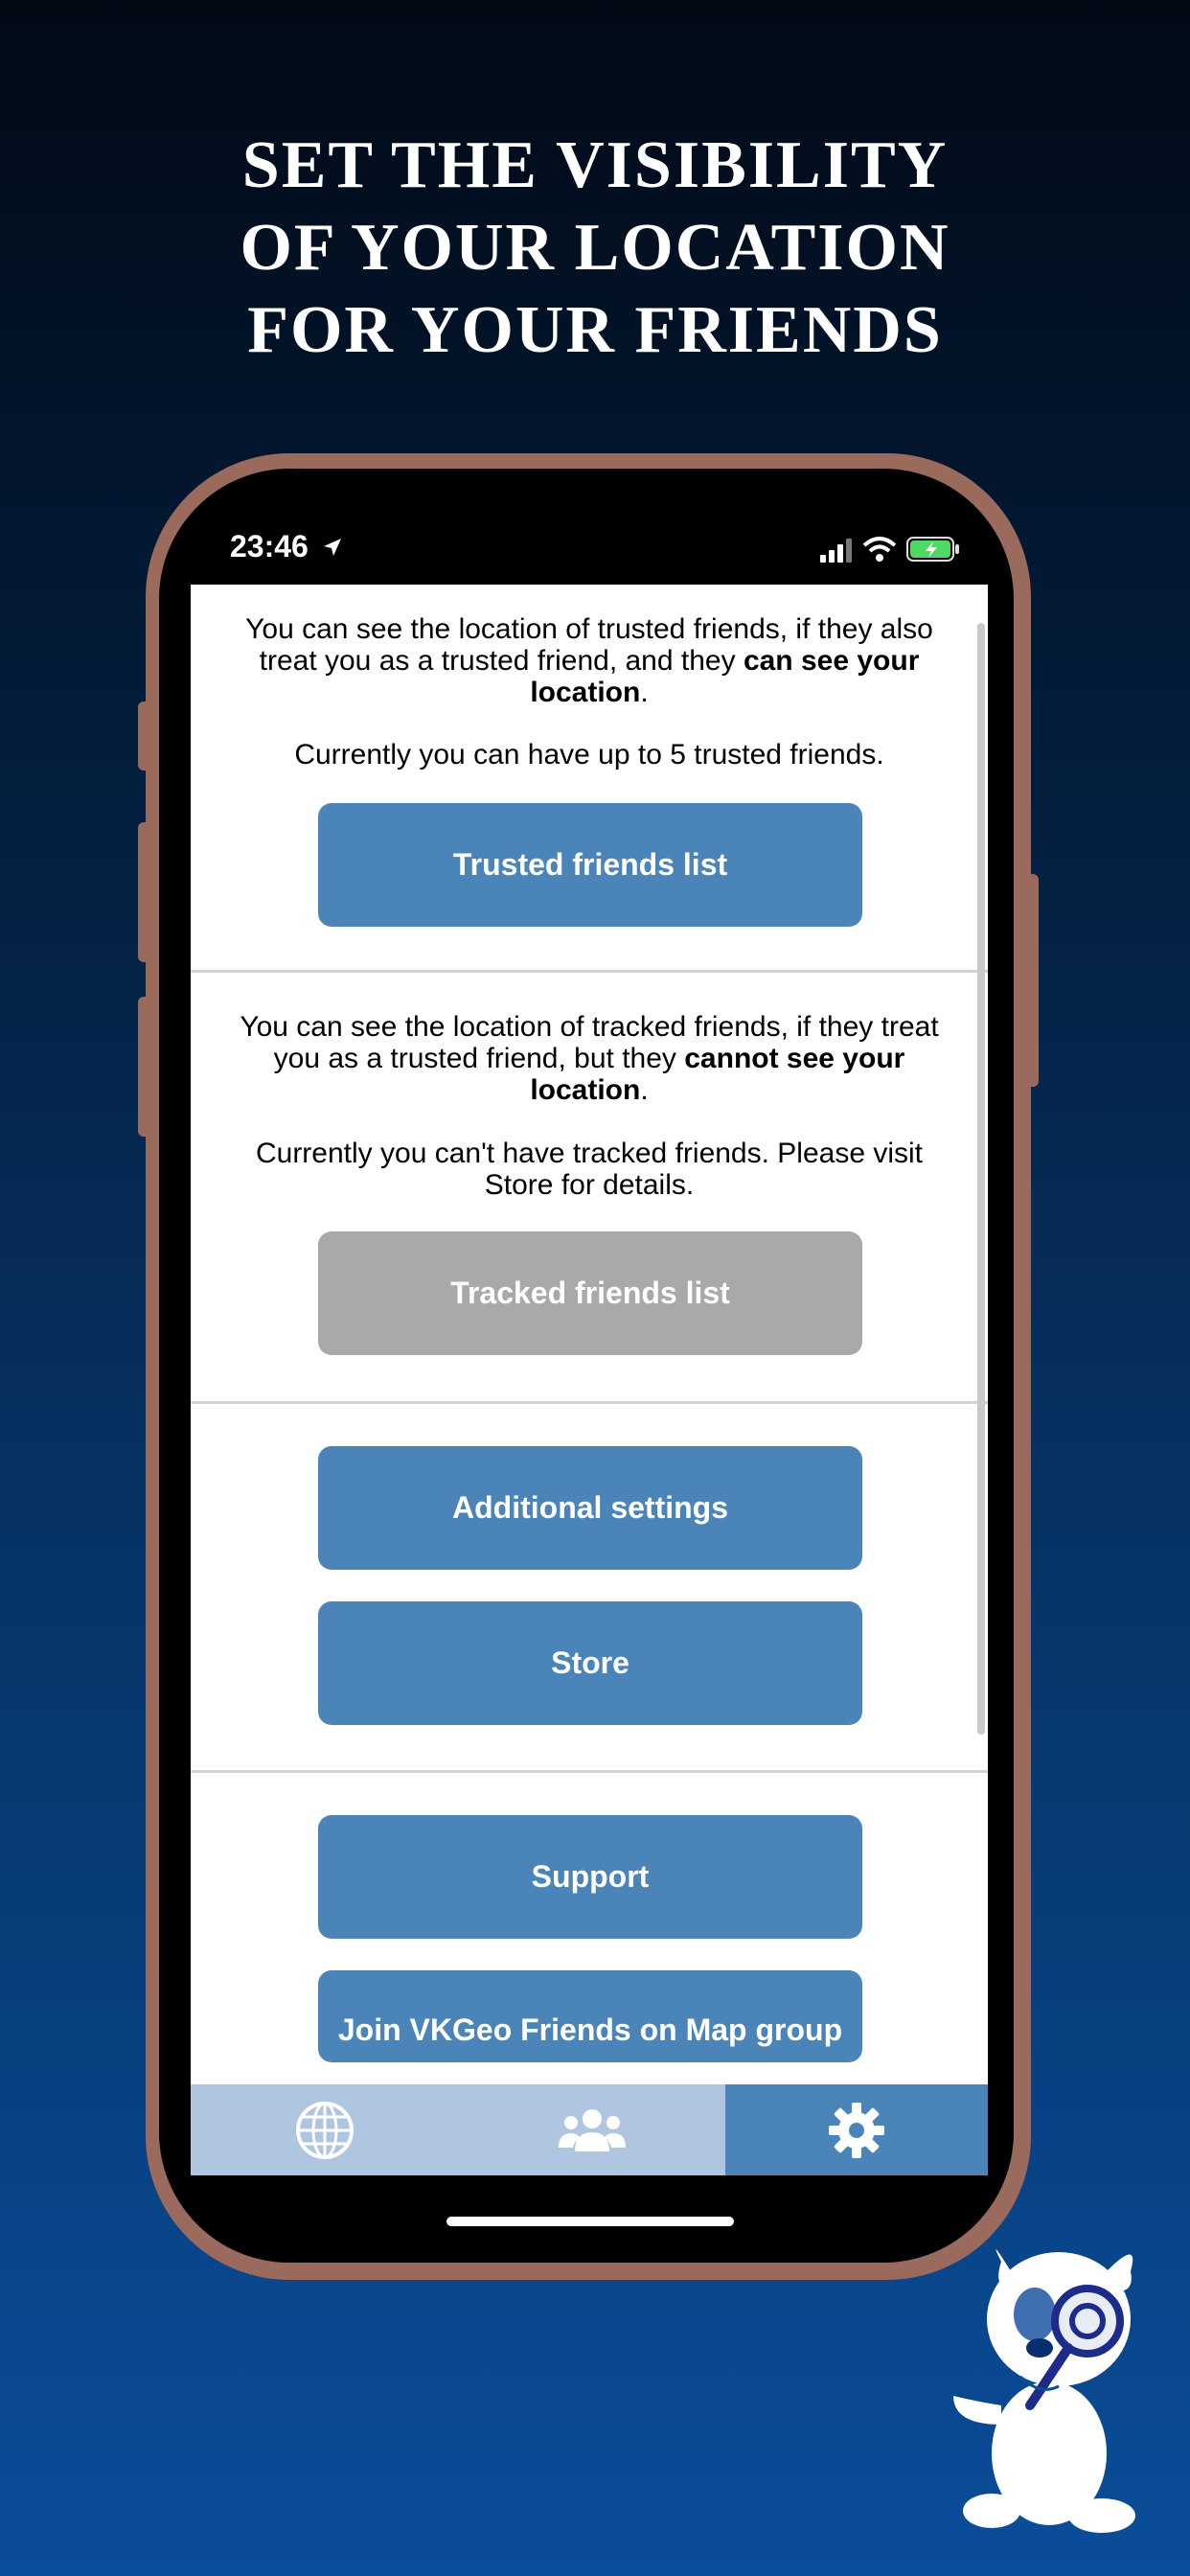 This screenshot has height=2576, width=1190. Describe the element at coordinates (645, 692) in the screenshot. I see `trusted-desc-end: .` at that location.